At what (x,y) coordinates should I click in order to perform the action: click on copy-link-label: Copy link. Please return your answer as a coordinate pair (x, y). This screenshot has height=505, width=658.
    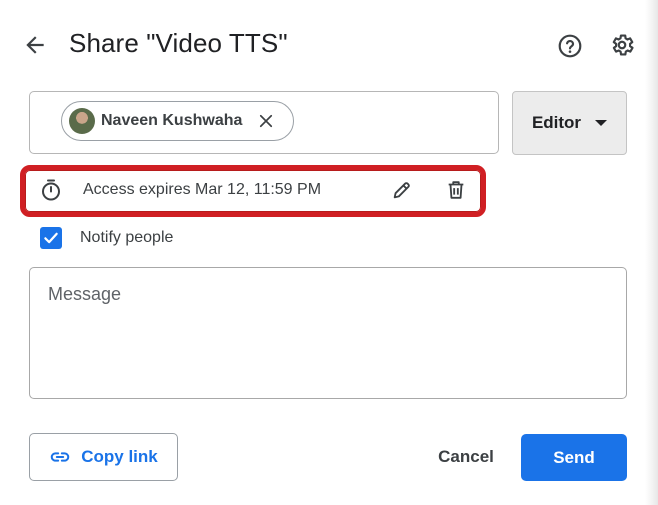
    Looking at the image, I should click on (119, 456).